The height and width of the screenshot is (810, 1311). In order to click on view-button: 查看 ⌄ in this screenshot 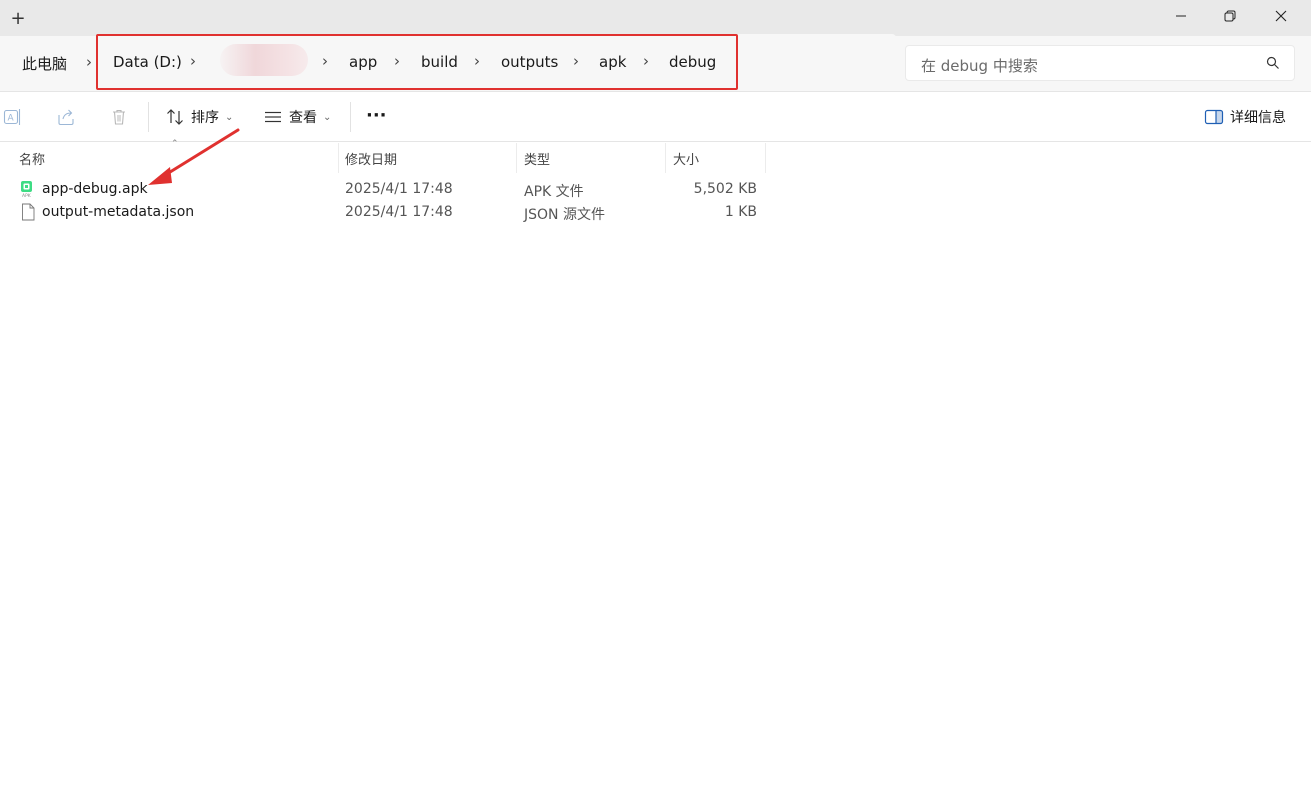, I will do `click(297, 117)`.